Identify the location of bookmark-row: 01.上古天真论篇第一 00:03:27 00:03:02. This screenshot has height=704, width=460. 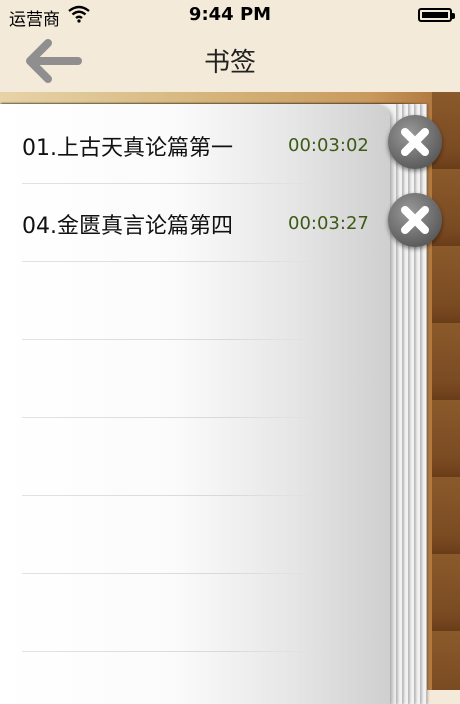
(195, 143).